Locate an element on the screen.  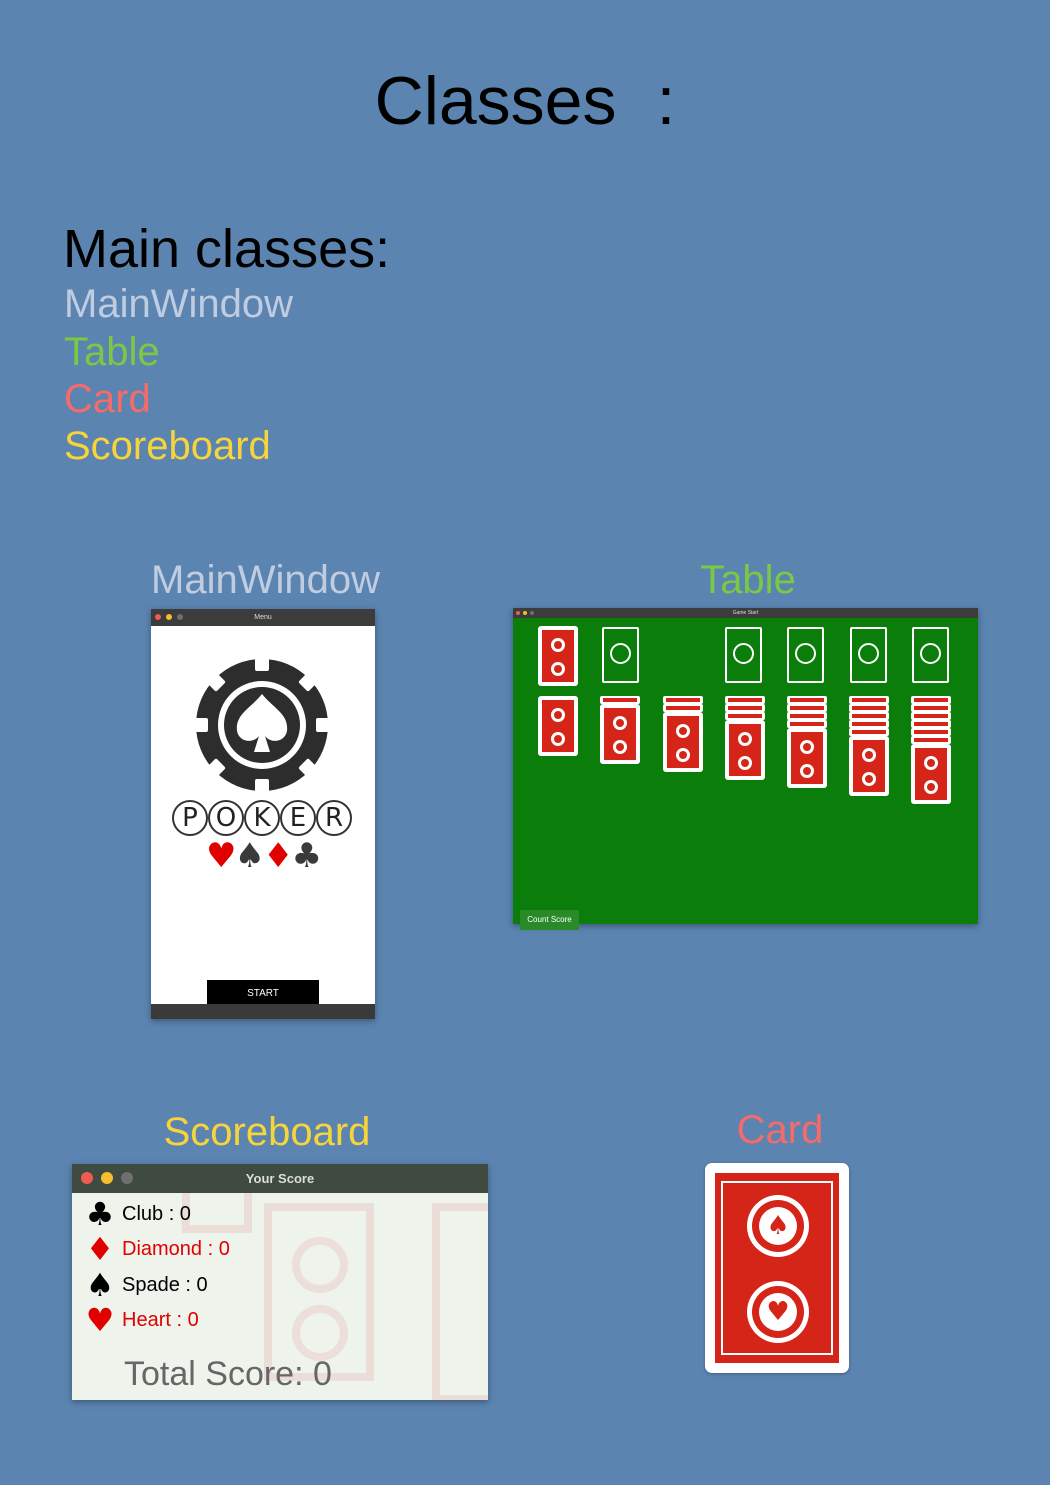
spade-score: Spade : 0 is located at coordinates (165, 1284).